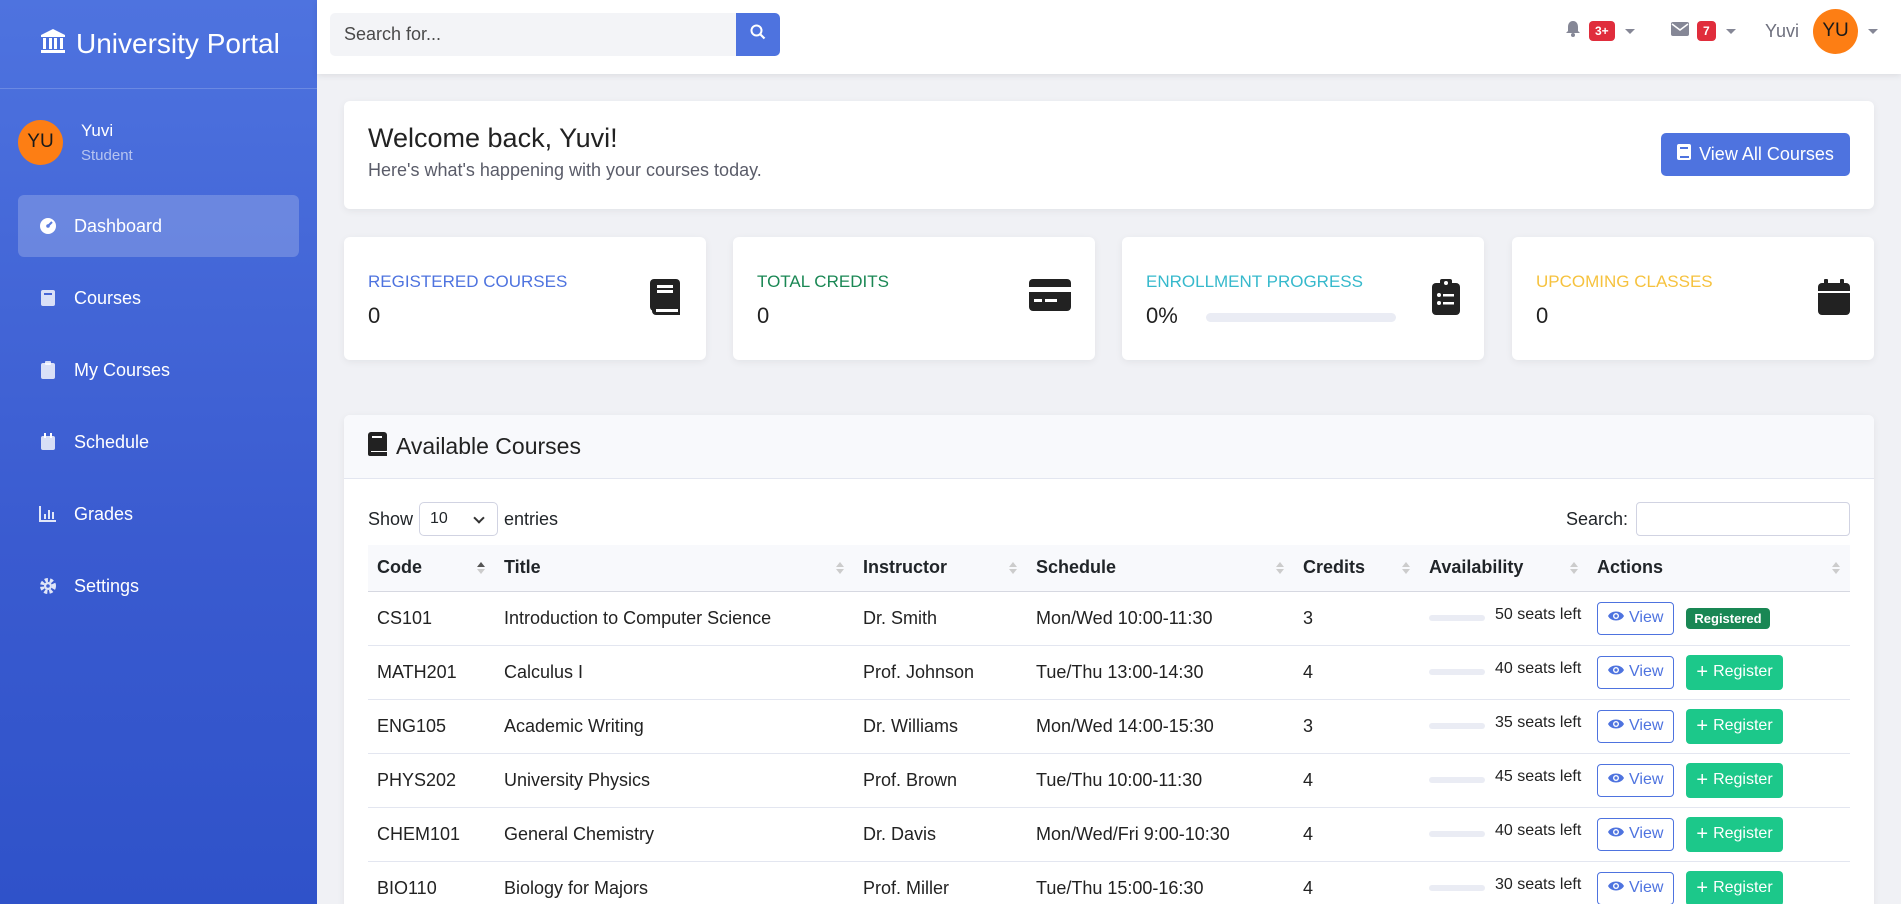  What do you see at coordinates (158, 226) in the screenshot?
I see `sidebar-item-dashboard: Dashboard` at bounding box center [158, 226].